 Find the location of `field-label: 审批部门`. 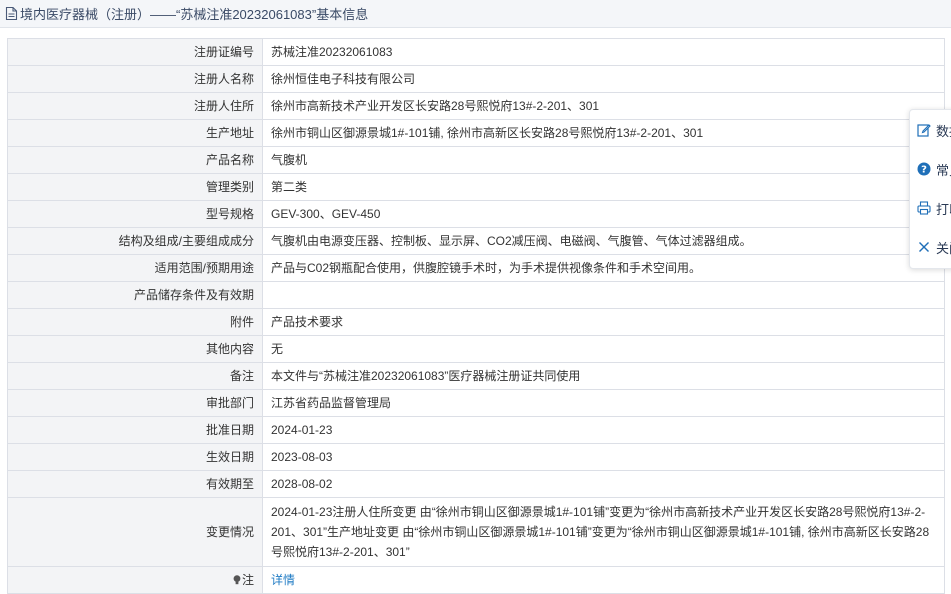

field-label: 审批部门 is located at coordinates (135, 403).